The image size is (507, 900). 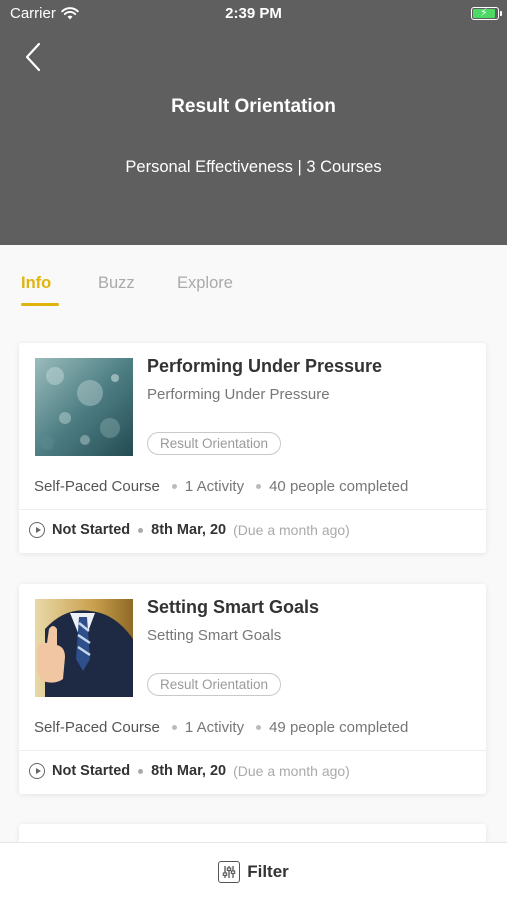 What do you see at coordinates (233, 607) in the screenshot?
I see `course-title: Setting Smart Goals` at bounding box center [233, 607].